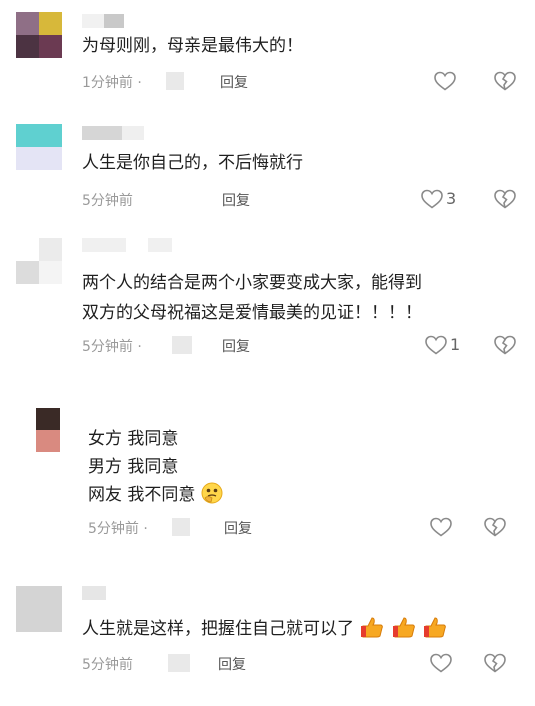  I want to click on comment-text: 人生就是这样，把握住自己就可以了, so click(218, 629).